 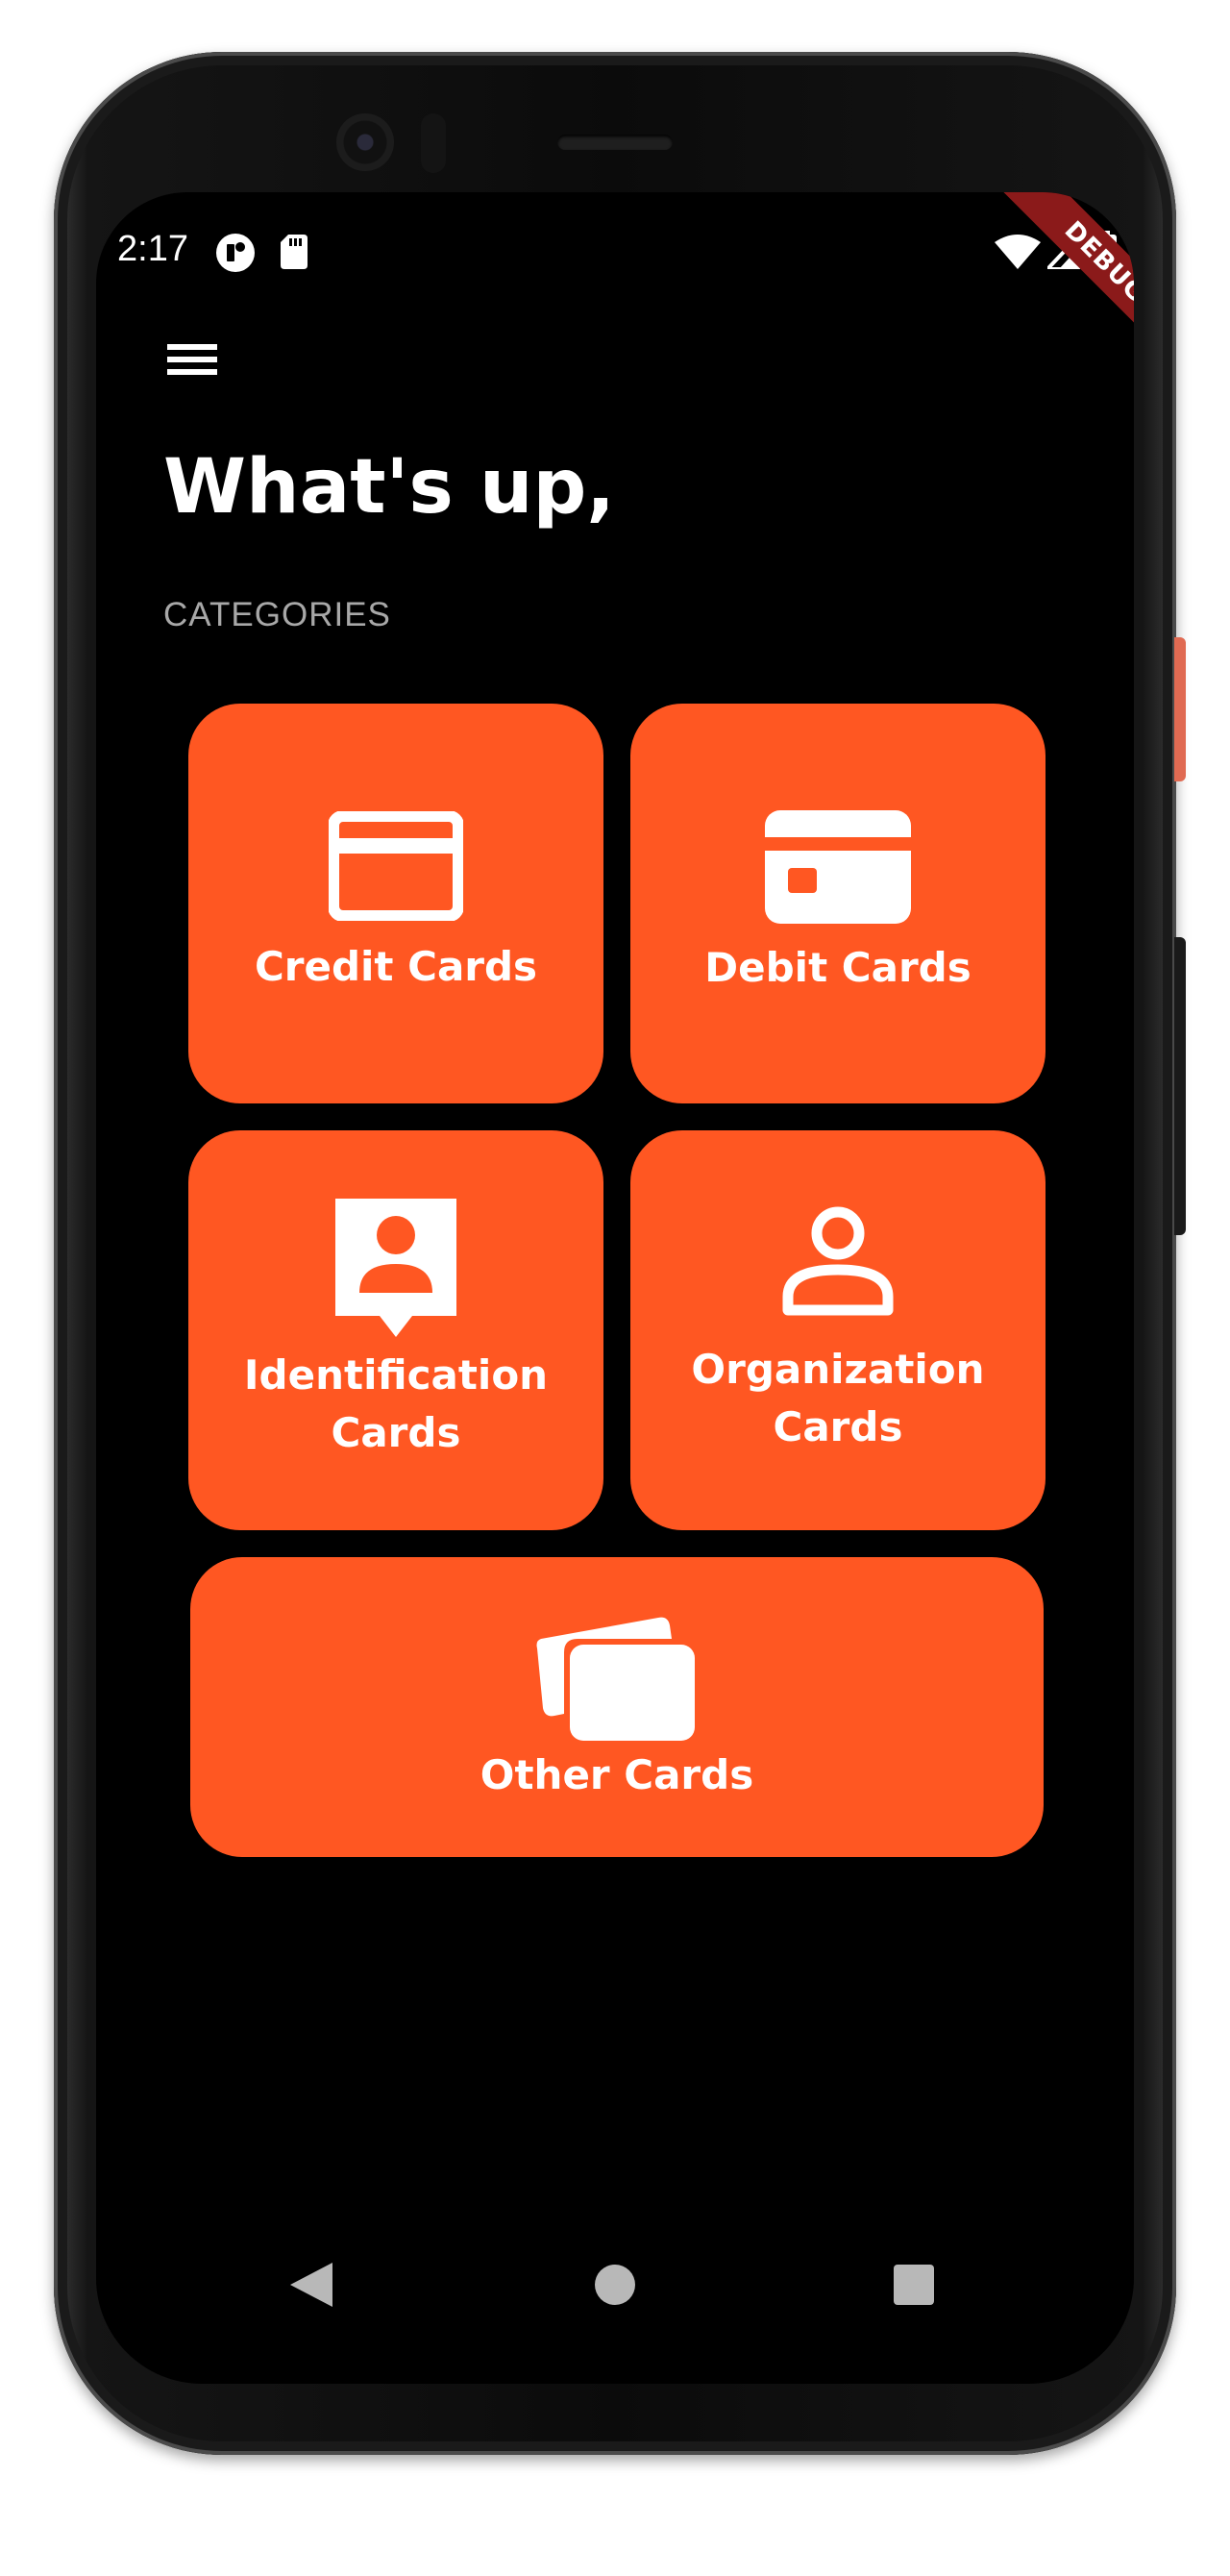 I want to click on credit-cards-label: Credit Cards, so click(x=396, y=967).